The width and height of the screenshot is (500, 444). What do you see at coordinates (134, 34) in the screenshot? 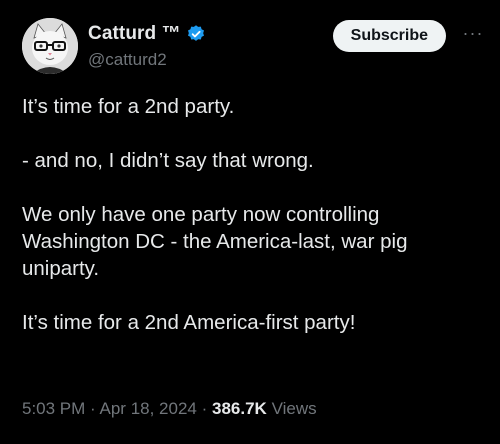
I see `display-name: Catturd ™` at bounding box center [134, 34].